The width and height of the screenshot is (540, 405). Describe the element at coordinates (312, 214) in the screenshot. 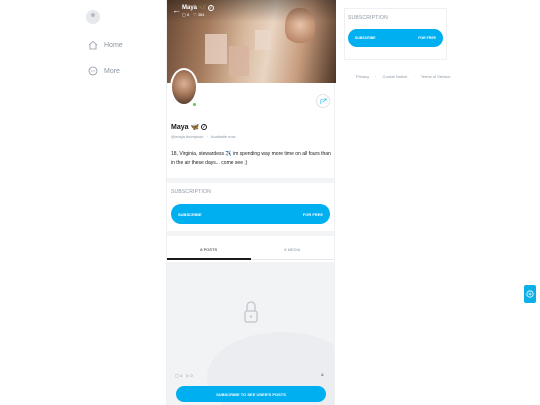

I see `price-label: FOR FREE` at that location.